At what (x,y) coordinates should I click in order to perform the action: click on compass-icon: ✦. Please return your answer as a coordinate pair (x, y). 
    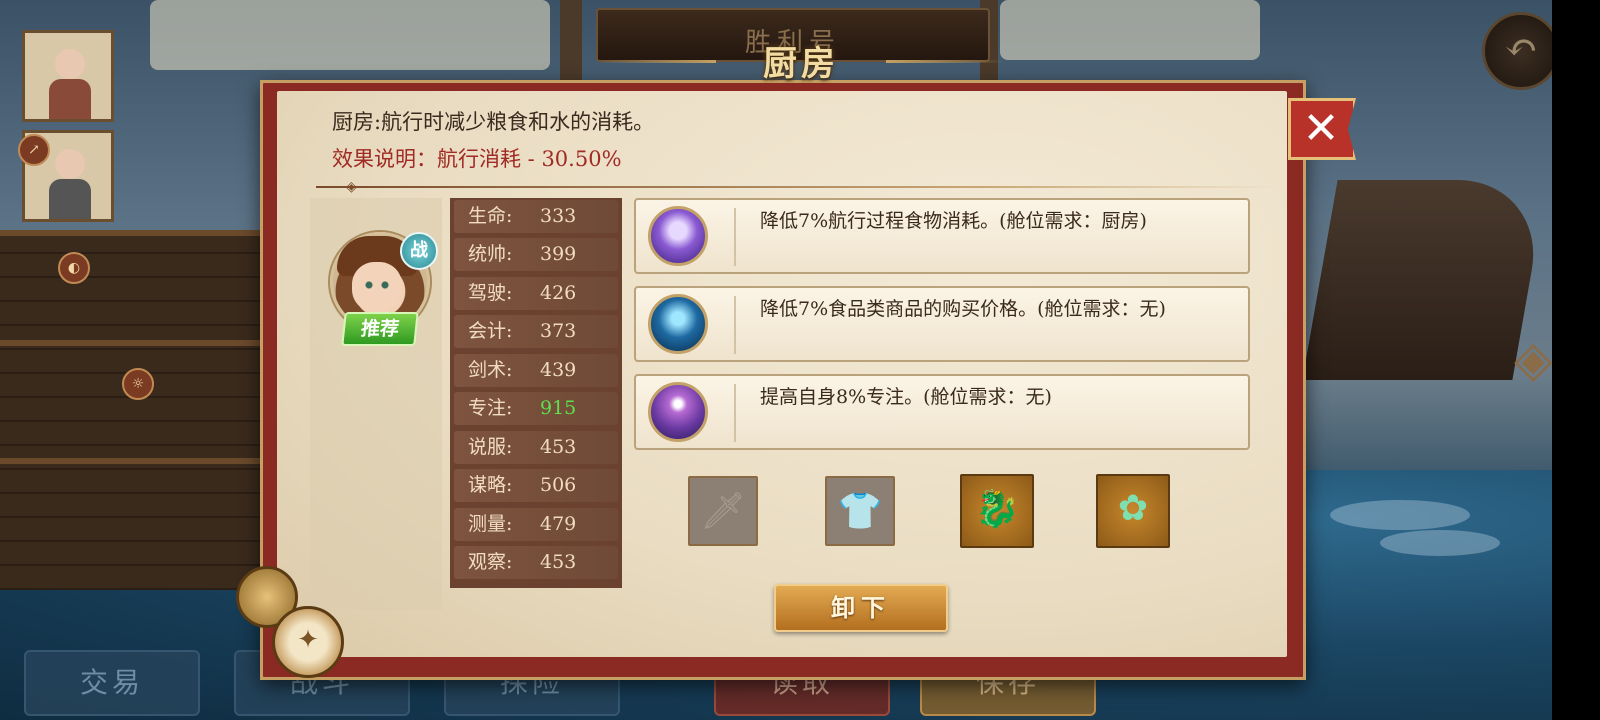
    Looking at the image, I should click on (291, 622).